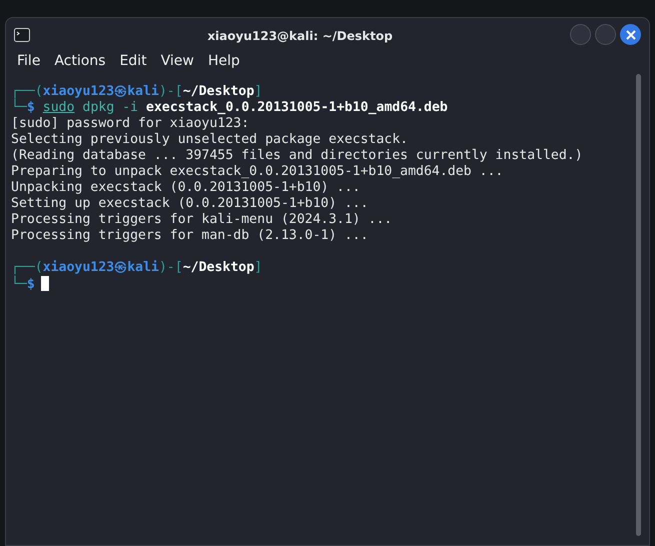 The height and width of the screenshot is (546, 655). What do you see at coordinates (80, 61) in the screenshot?
I see `menu-item: Actions` at bounding box center [80, 61].